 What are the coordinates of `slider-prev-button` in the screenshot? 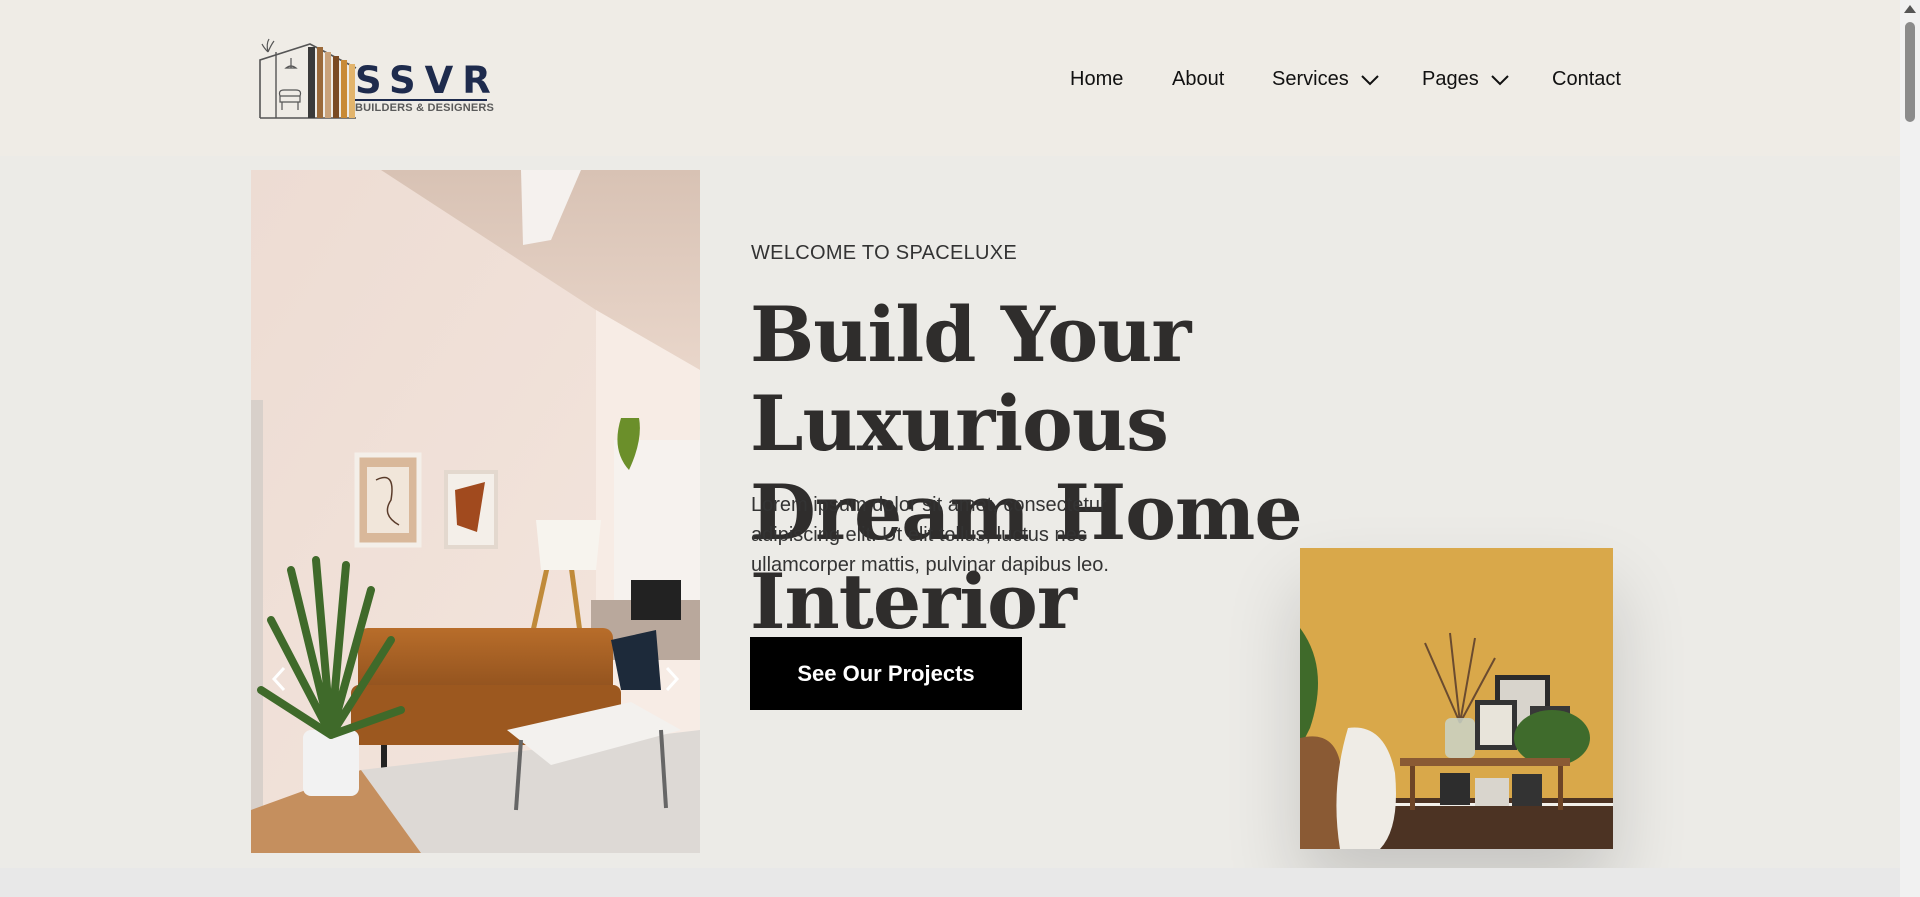 It's located at (279, 682).